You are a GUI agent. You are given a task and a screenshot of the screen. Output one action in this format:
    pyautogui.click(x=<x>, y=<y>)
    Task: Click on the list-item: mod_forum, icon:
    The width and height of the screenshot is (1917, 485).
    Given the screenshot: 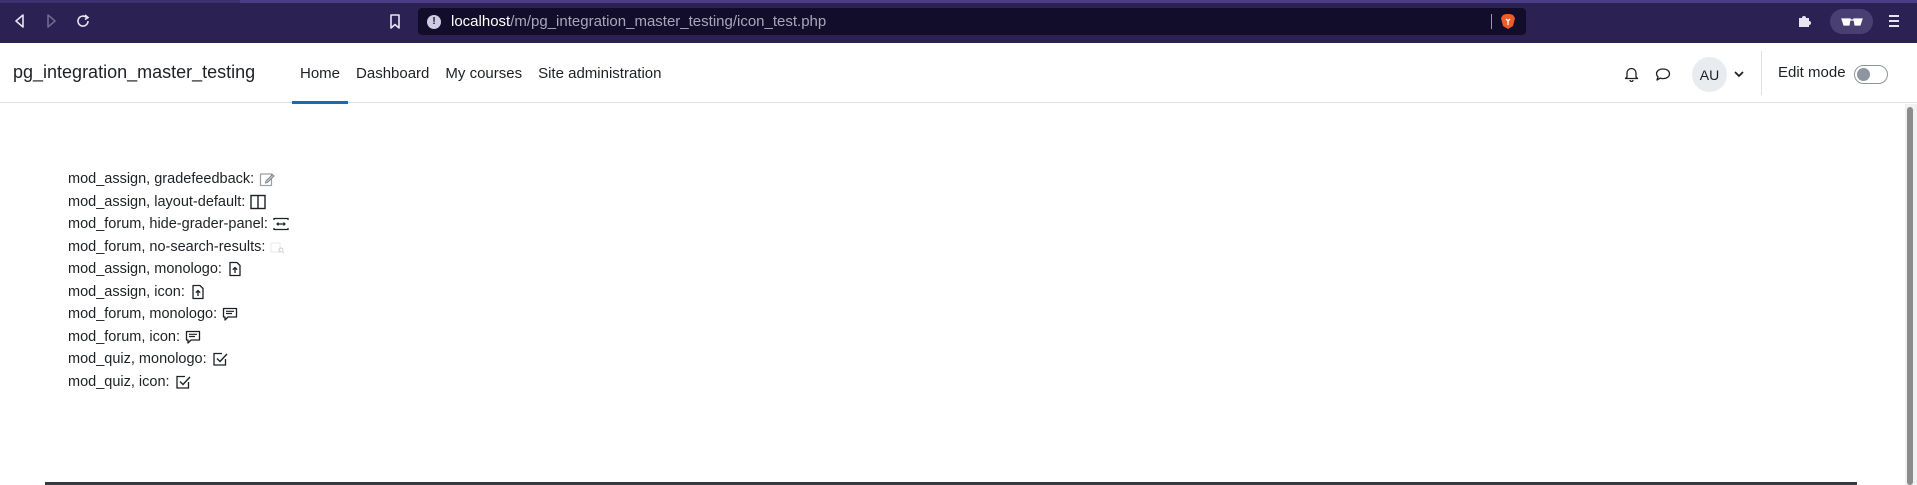 What is the action you would take?
    pyautogui.click(x=179, y=337)
    